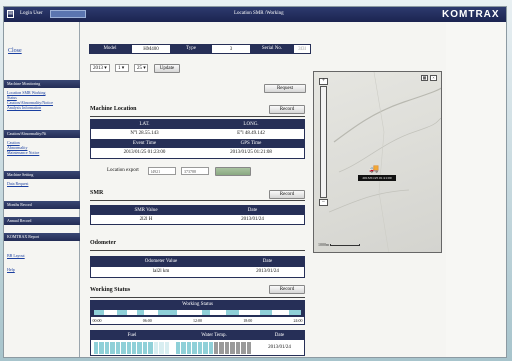 This screenshot has height=361, width=512. What do you see at coordinates (323, 142) in the screenshot?
I see `zoom-slider` at bounding box center [323, 142].